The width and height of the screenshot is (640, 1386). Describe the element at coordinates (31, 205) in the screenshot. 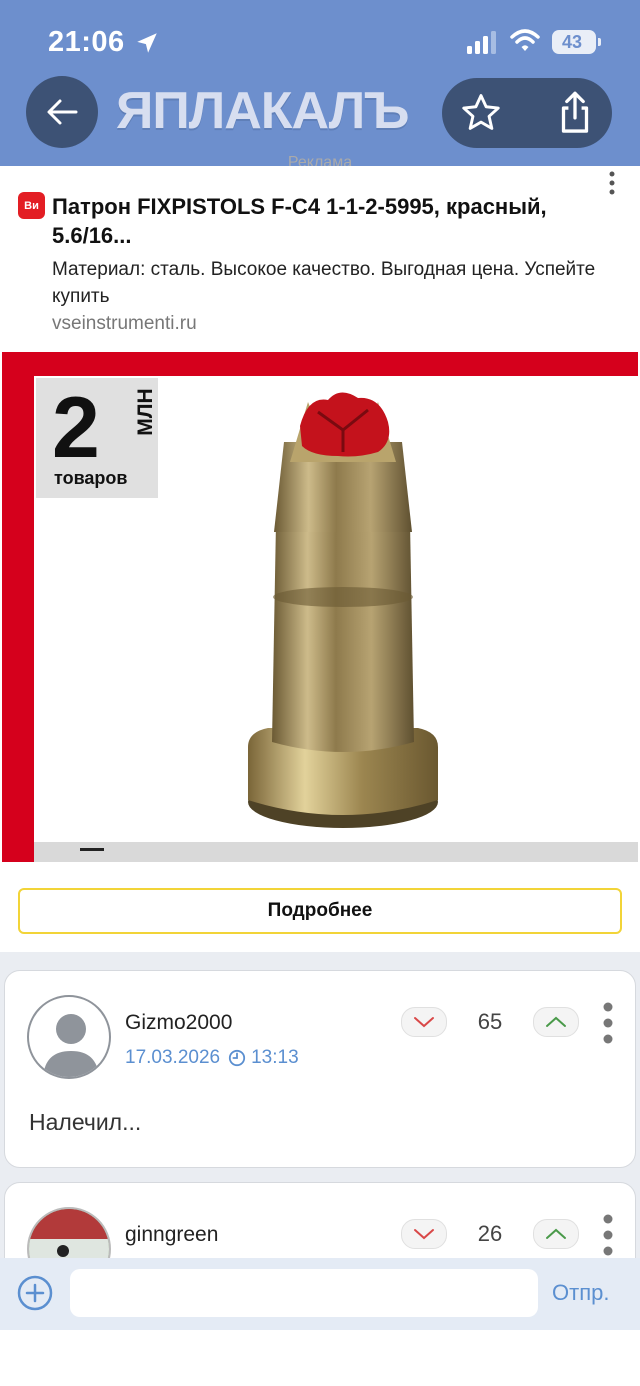

I see `advertiser-logo: Ви` at that location.